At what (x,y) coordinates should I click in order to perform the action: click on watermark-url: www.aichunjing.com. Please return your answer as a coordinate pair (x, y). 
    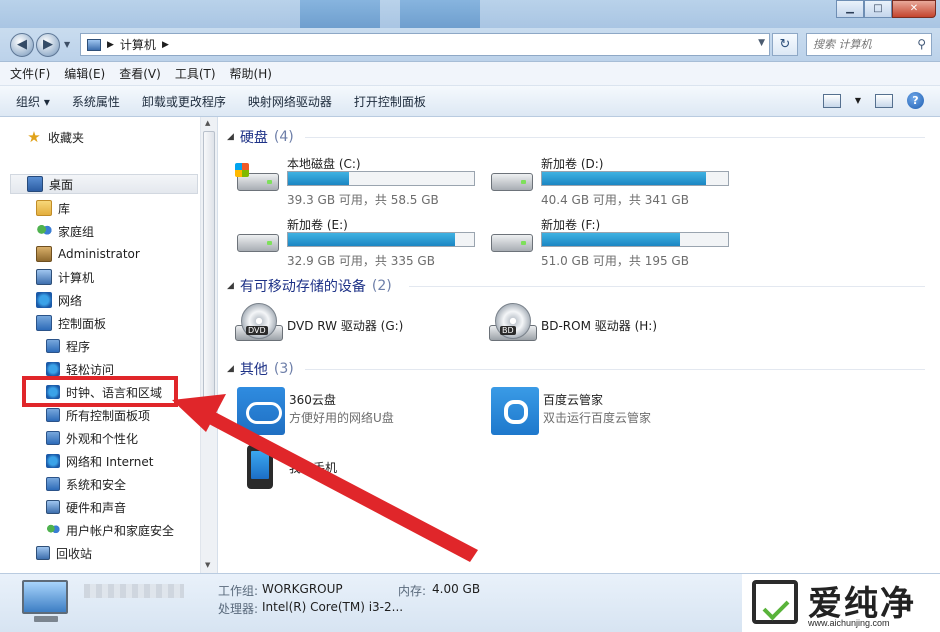
    Looking at the image, I should click on (849, 623).